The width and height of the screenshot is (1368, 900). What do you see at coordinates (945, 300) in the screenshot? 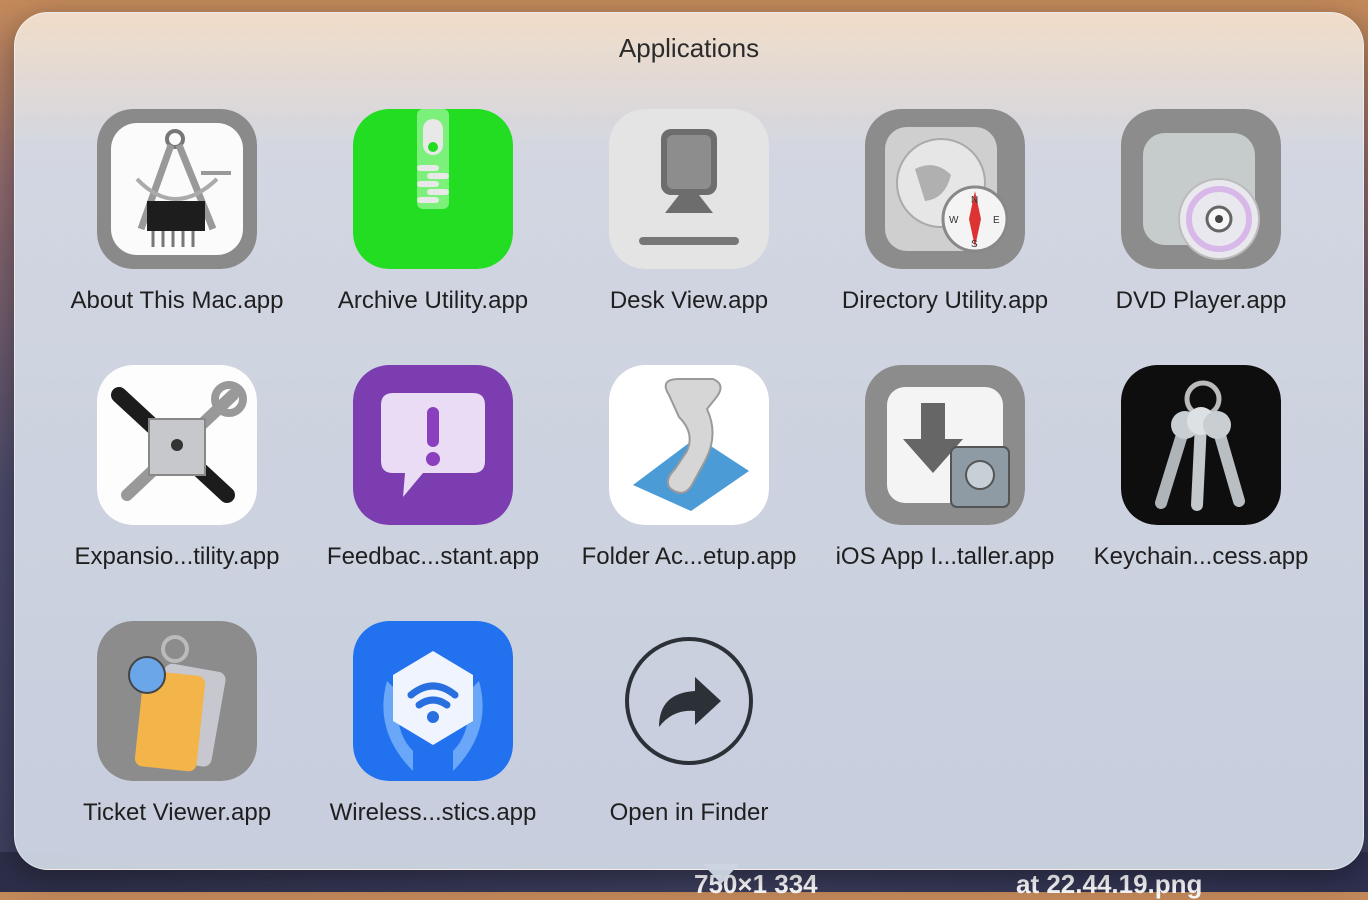
I see `app-label: Directory Utility.app` at bounding box center [945, 300].